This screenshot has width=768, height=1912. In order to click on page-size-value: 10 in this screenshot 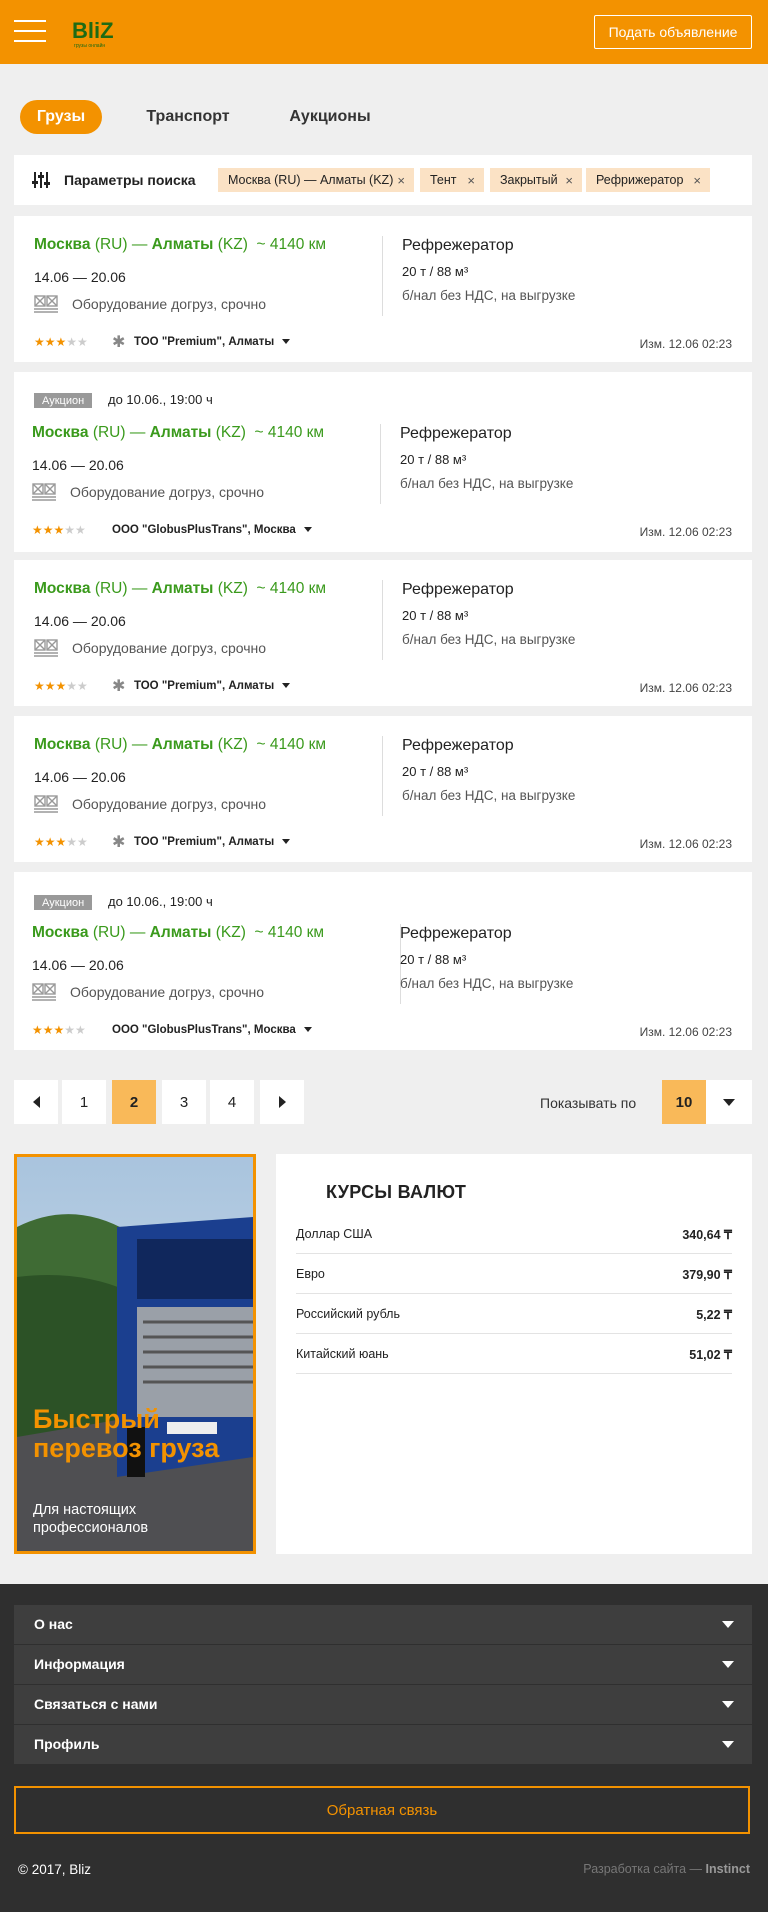, I will do `click(684, 1102)`.